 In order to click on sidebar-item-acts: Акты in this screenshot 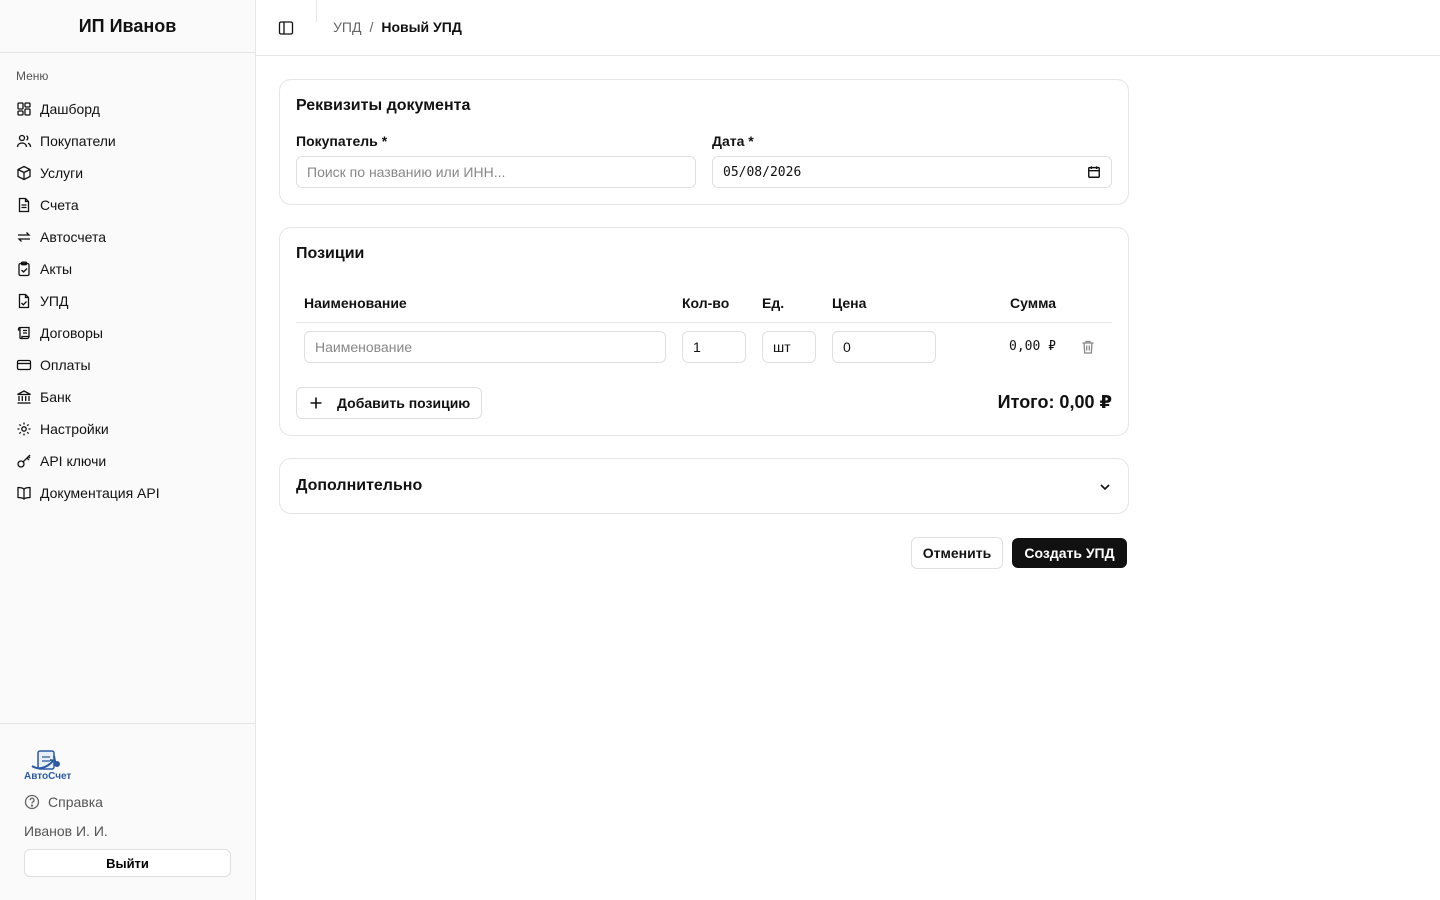, I will do `click(127, 269)`.